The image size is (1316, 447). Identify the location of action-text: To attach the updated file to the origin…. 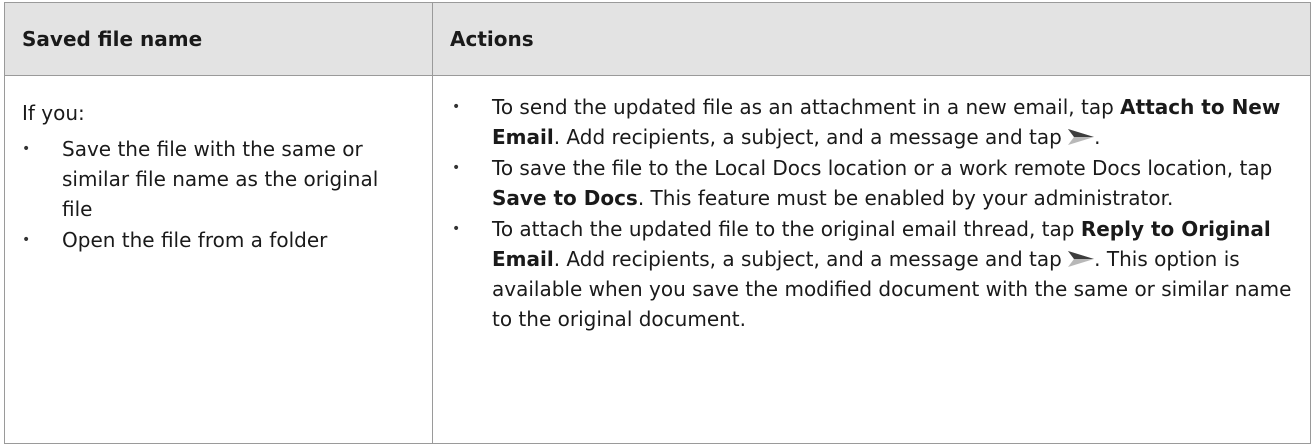
(786, 229).